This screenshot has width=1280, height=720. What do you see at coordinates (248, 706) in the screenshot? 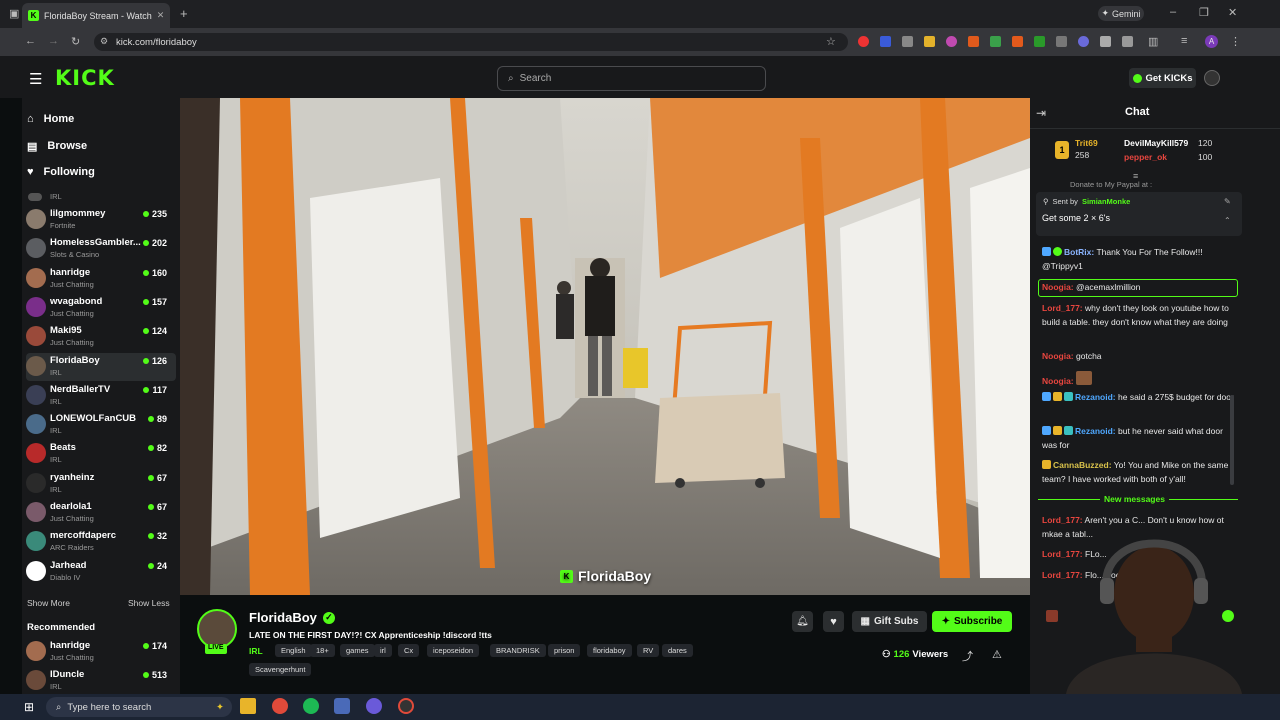
I see `file-explorer-icon` at bounding box center [248, 706].